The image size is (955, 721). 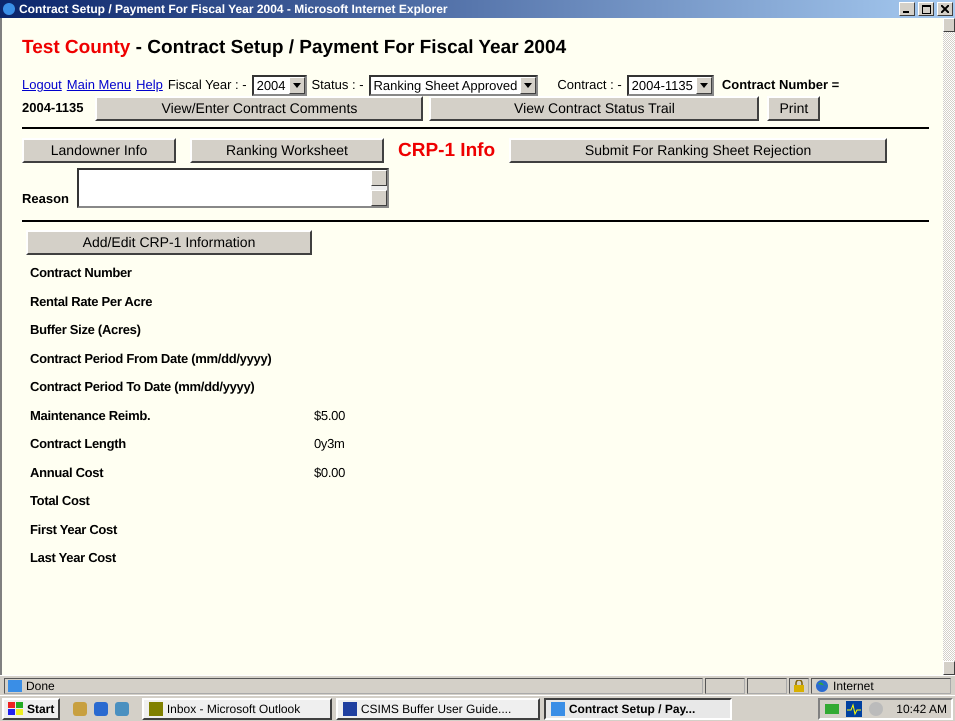 I want to click on edit-button: Add/Edit CRP-1 Information, so click(x=169, y=242).